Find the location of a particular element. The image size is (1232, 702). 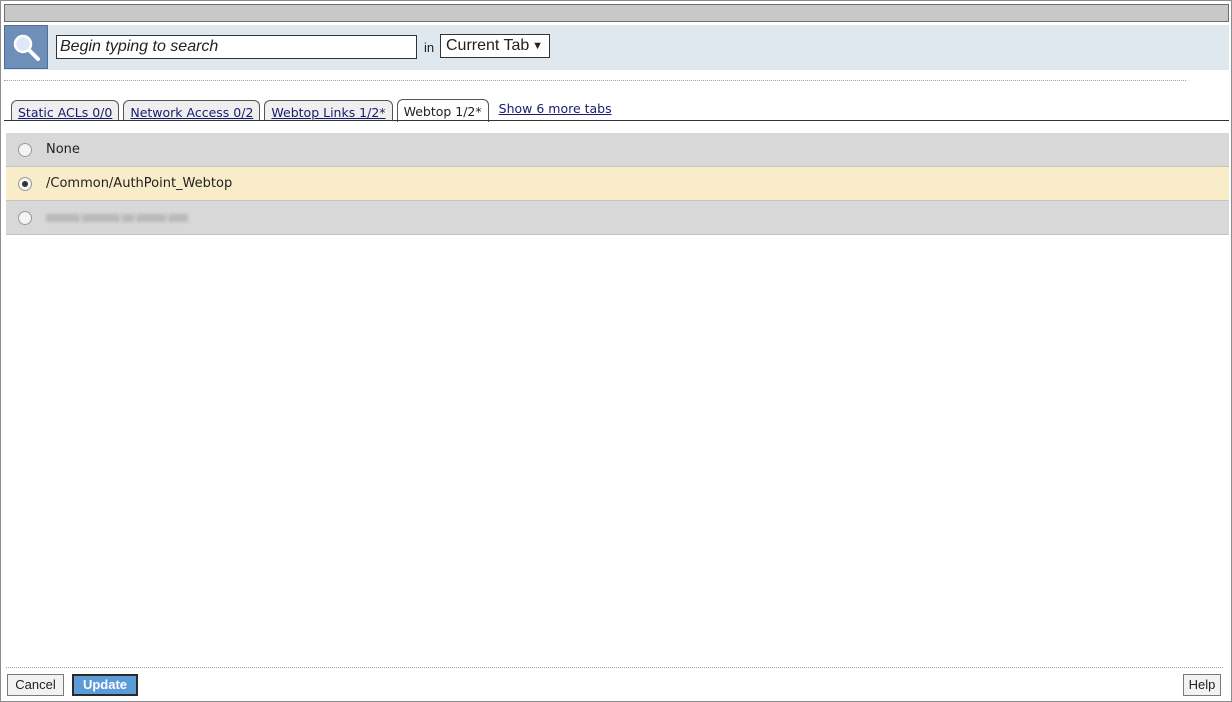

title-bar is located at coordinates (616, 13).